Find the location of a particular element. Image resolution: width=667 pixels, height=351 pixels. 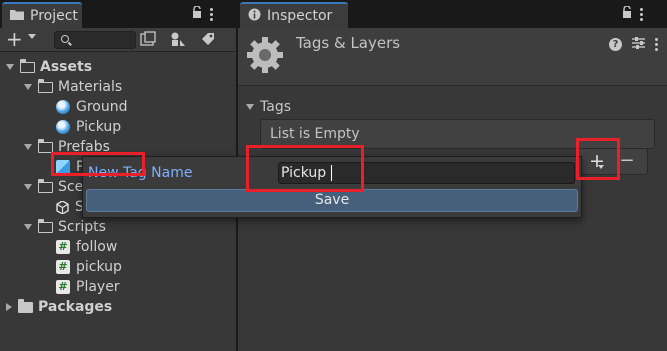

info-icon is located at coordinates (254, 16).